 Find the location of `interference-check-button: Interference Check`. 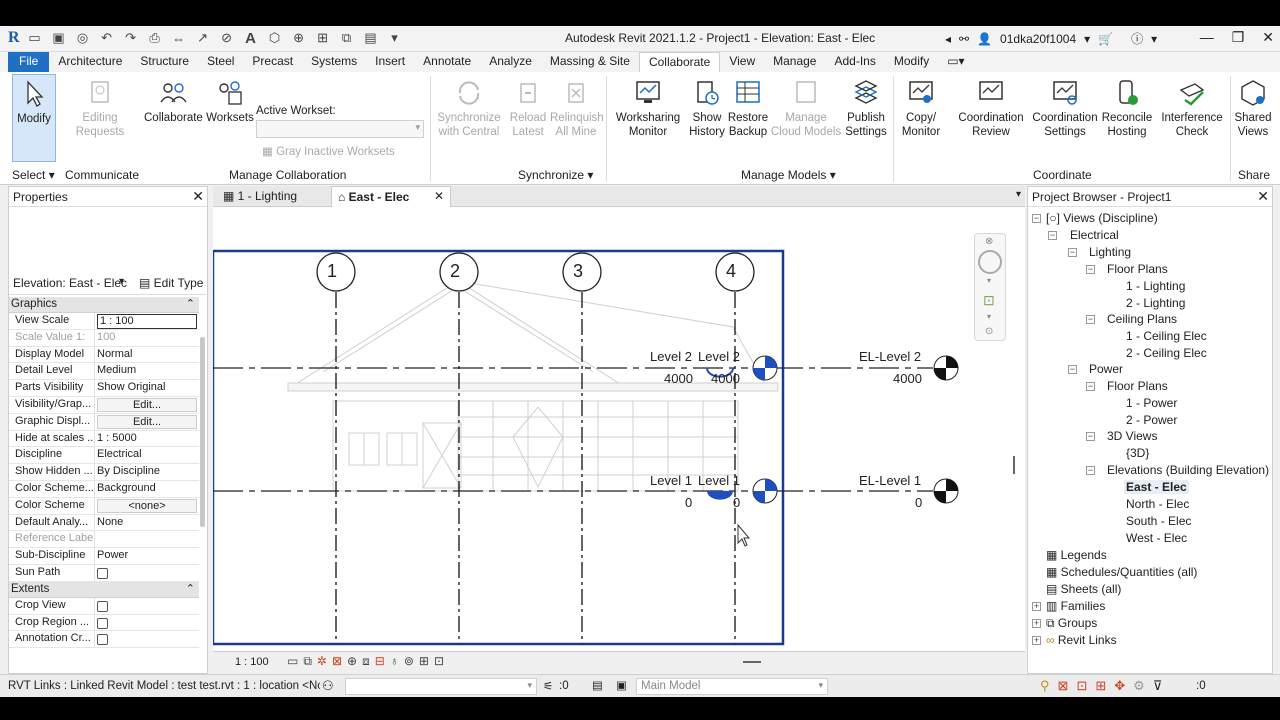

interference-check-button: Interference Check is located at coordinates (1192, 108).